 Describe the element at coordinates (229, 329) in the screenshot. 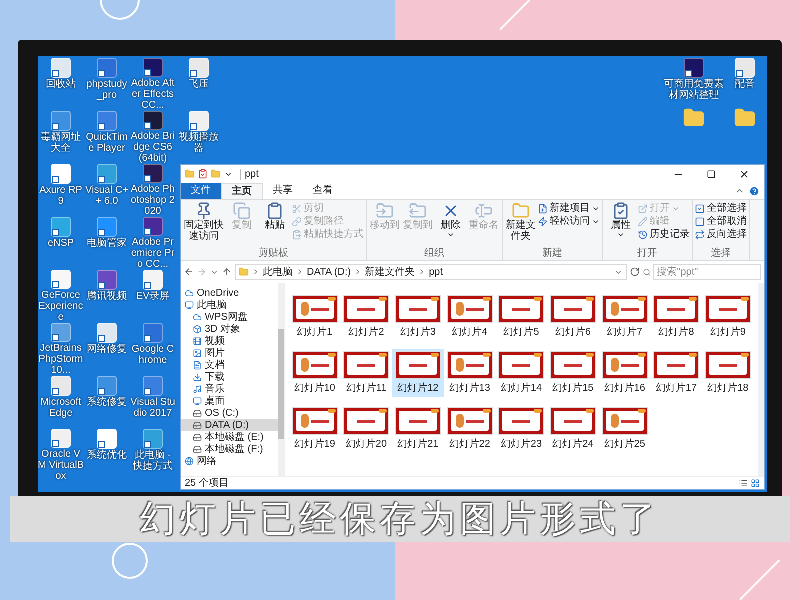

I see `nav-item: 3D 对象` at that location.